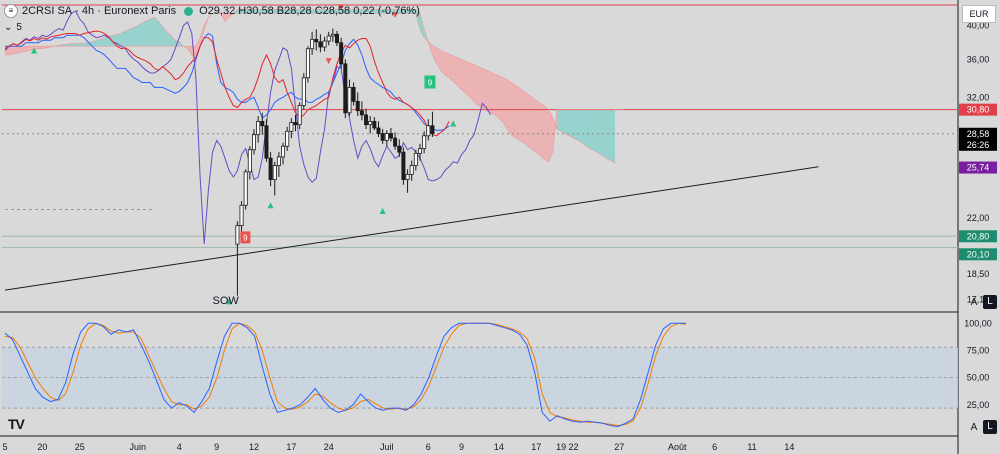 The height and width of the screenshot is (454, 1000). I want to click on time-tick-label: 22, so click(574, 447).